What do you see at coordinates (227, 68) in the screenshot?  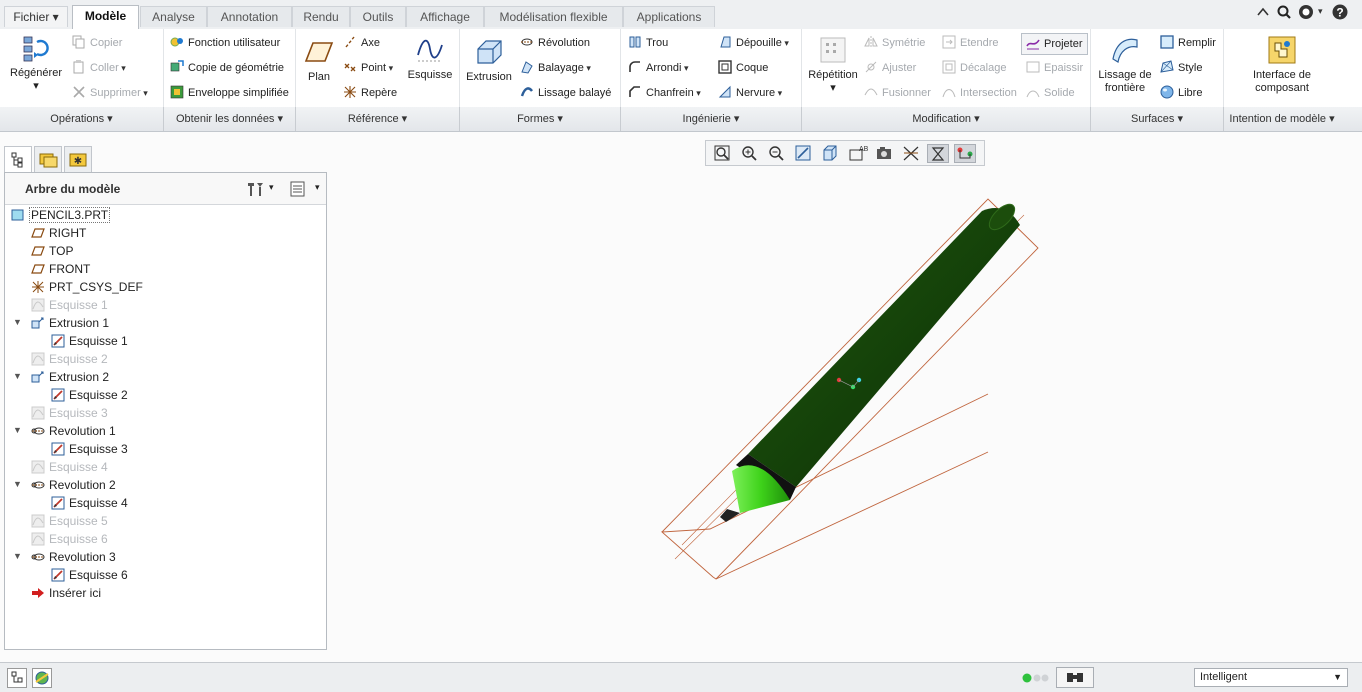 I see `copie-geometrie-button: Copie de géométrie` at bounding box center [227, 68].